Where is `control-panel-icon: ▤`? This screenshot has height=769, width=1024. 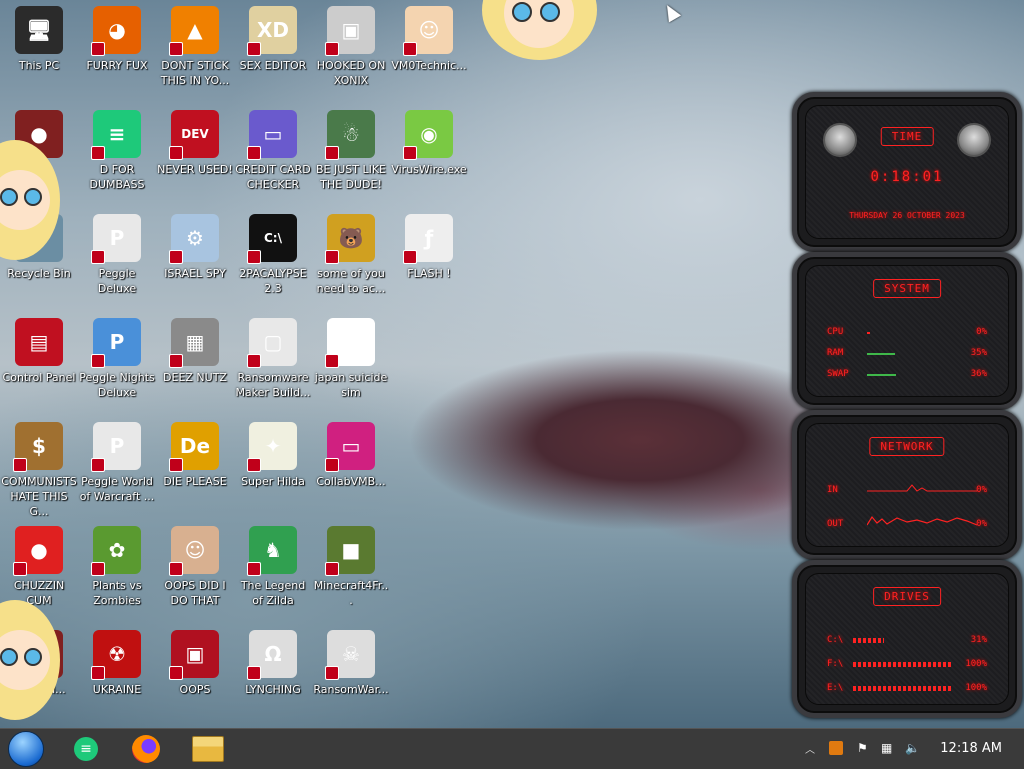
control-panel-icon: ▤ is located at coordinates (39, 342).